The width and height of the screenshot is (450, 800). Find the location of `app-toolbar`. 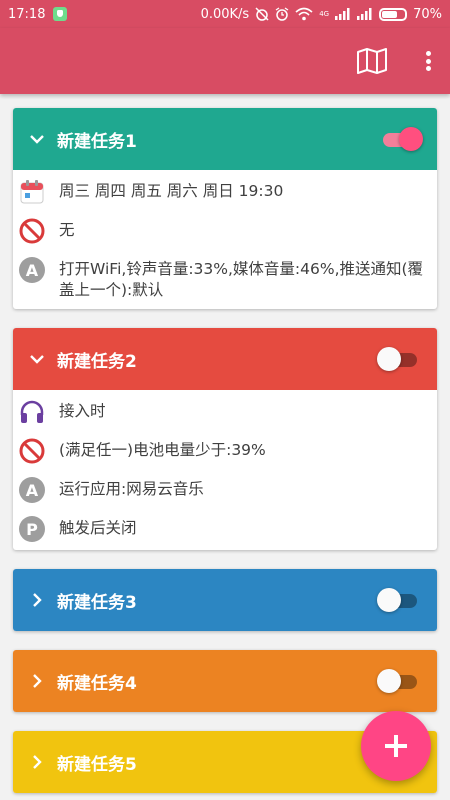

app-toolbar is located at coordinates (225, 61).